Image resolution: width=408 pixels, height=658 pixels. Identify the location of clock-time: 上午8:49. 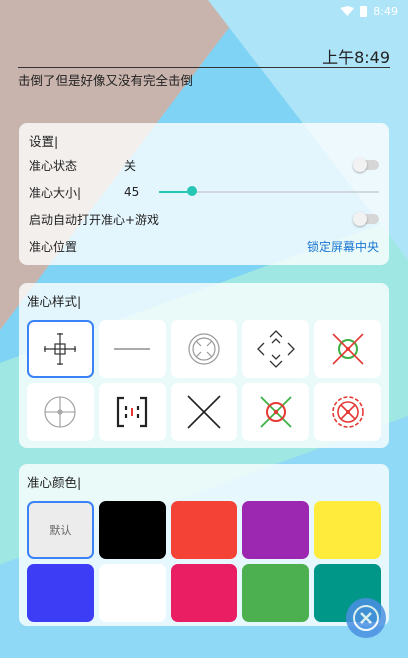
(356, 57).